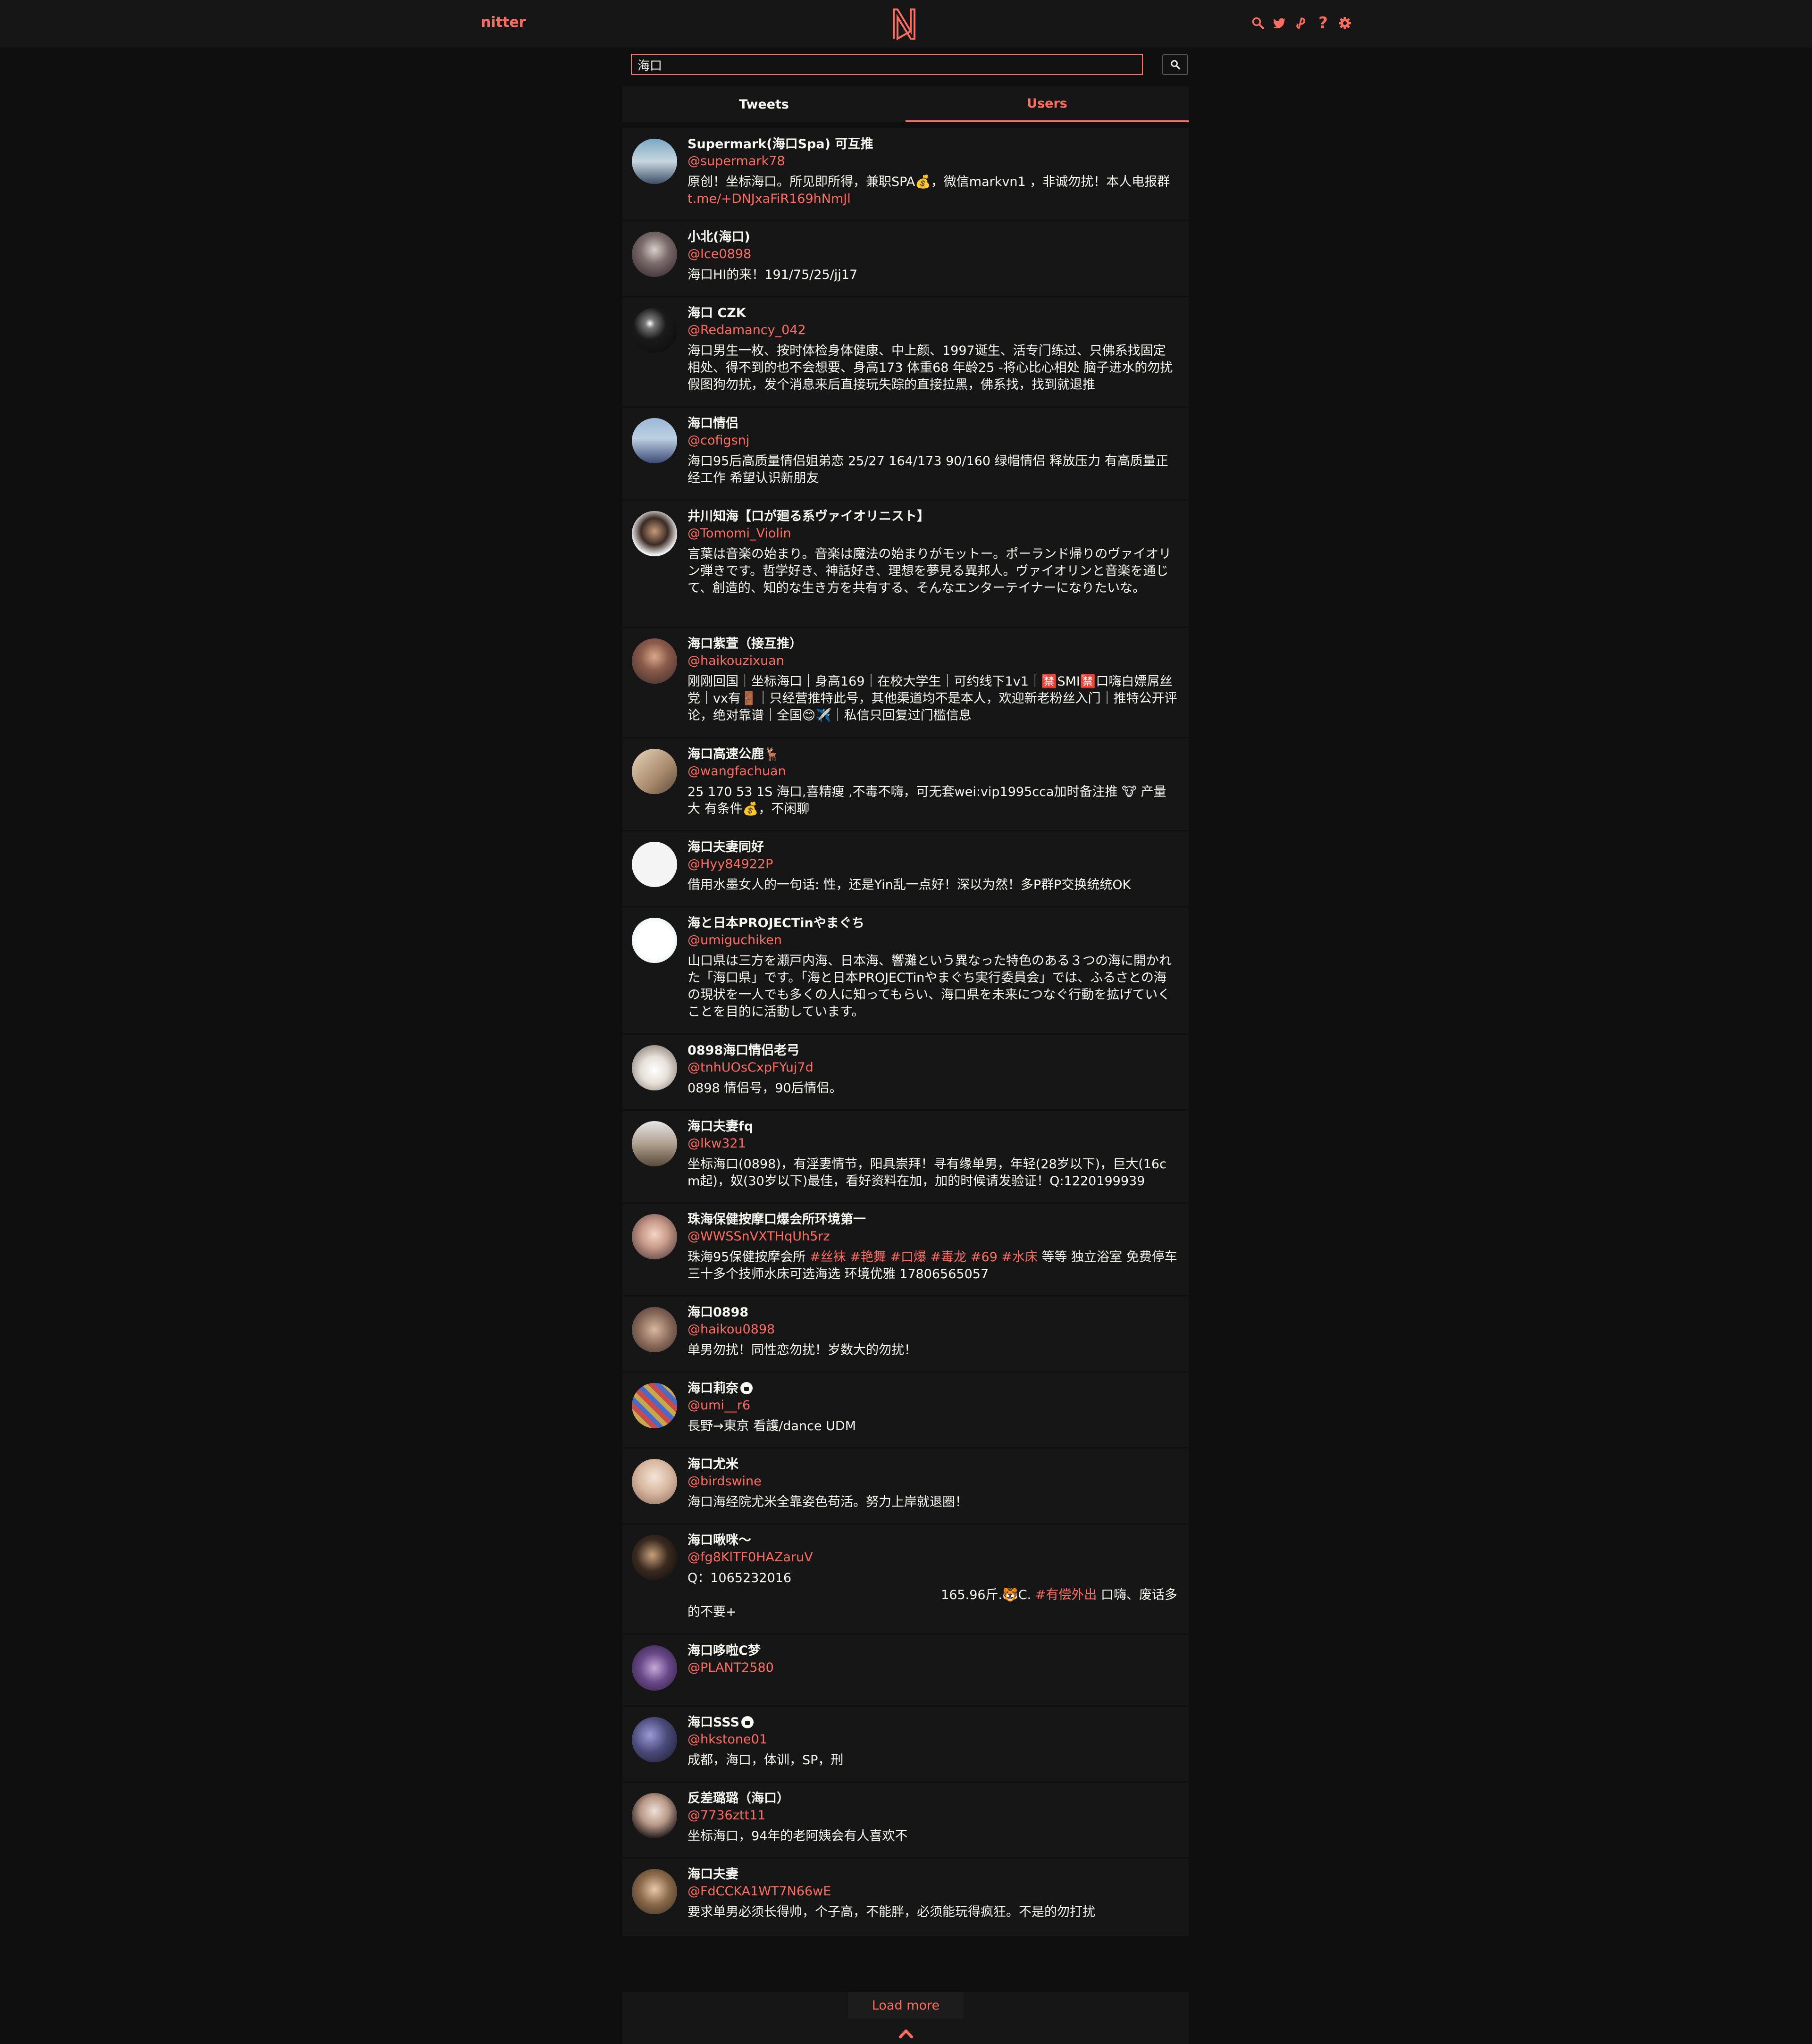 This screenshot has width=1812, height=2044. What do you see at coordinates (504, 22) in the screenshot?
I see `nitter-home-link: nitter` at bounding box center [504, 22].